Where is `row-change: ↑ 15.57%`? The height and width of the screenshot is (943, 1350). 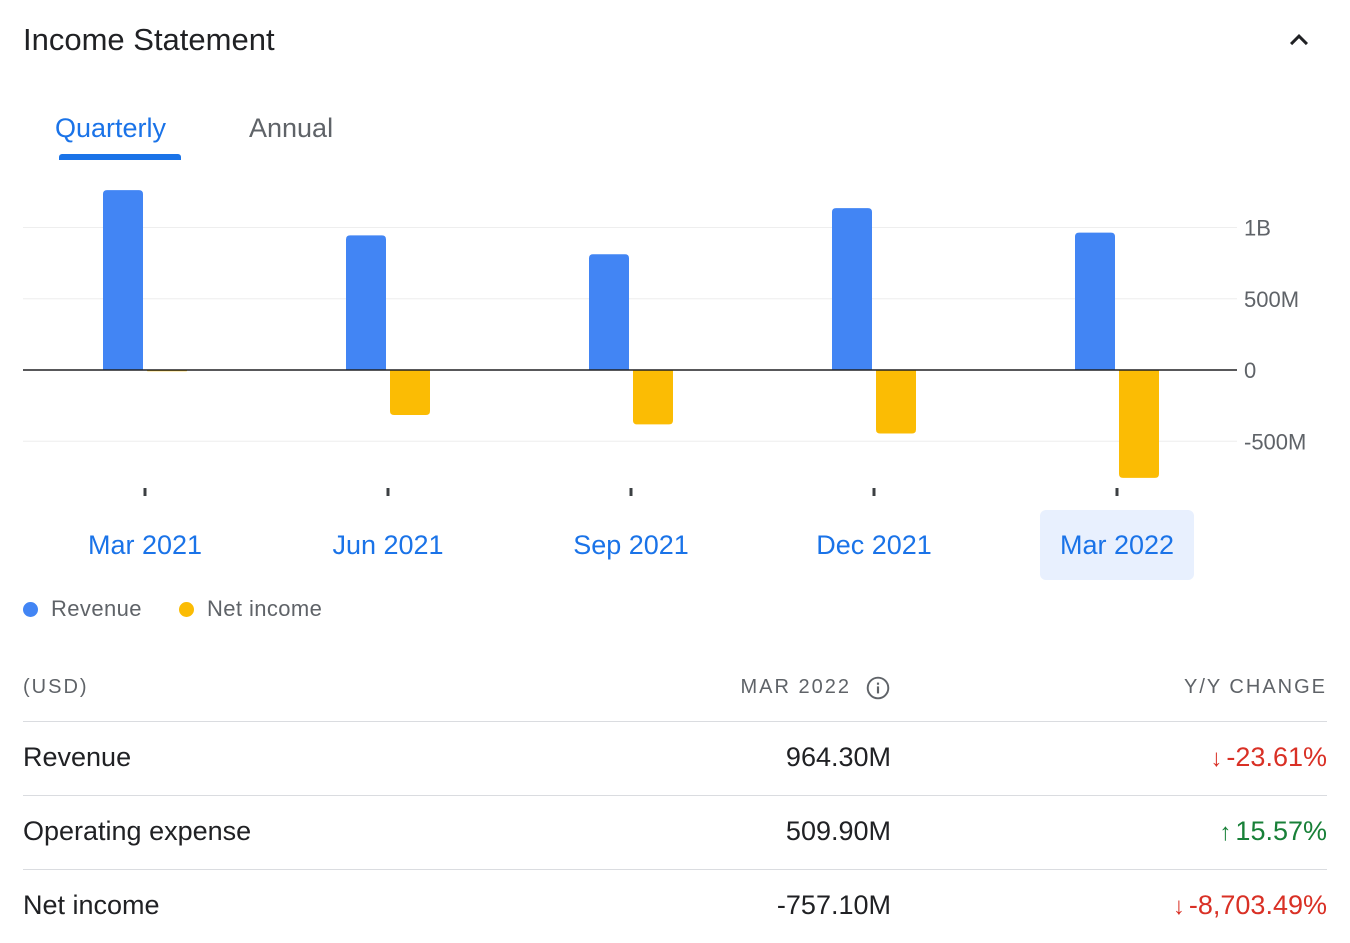 row-change: ↑ 15.57% is located at coordinates (1273, 831).